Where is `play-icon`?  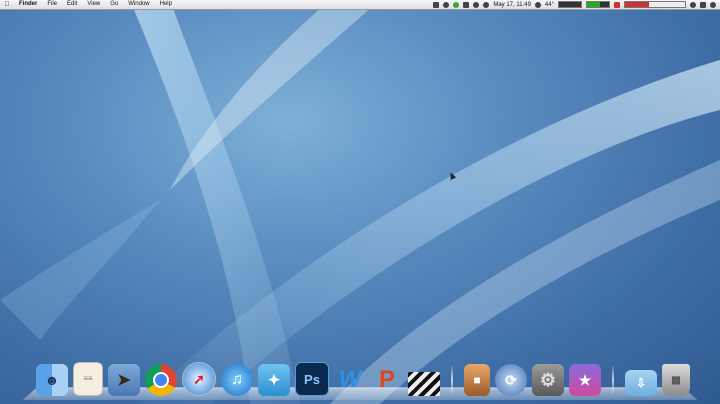
play-icon is located at coordinates (486, 4).